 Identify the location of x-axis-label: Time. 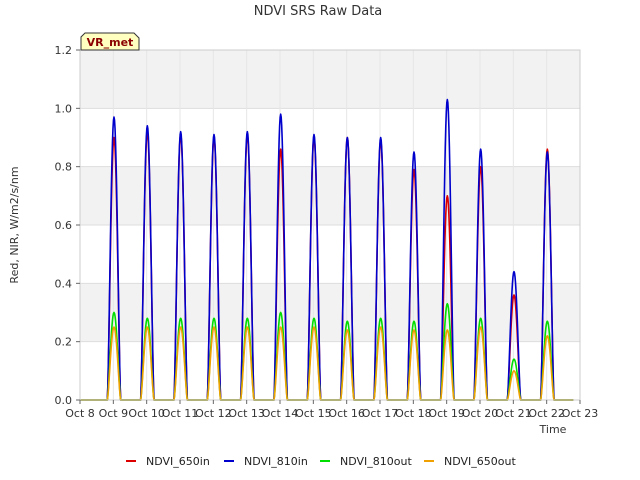
(553, 429).